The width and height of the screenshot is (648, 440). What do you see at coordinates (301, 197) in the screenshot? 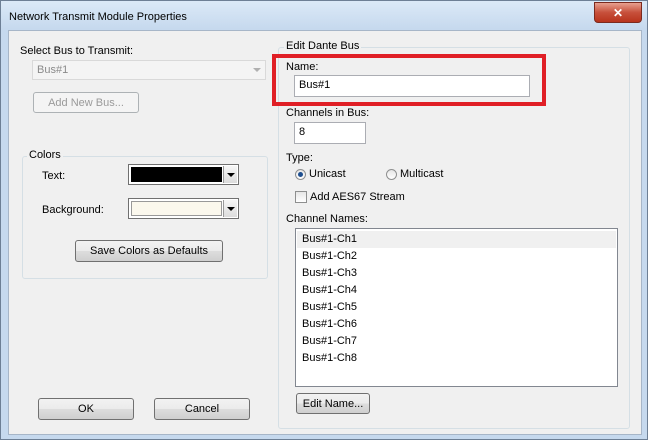
I see `aes67-checkbox` at bounding box center [301, 197].